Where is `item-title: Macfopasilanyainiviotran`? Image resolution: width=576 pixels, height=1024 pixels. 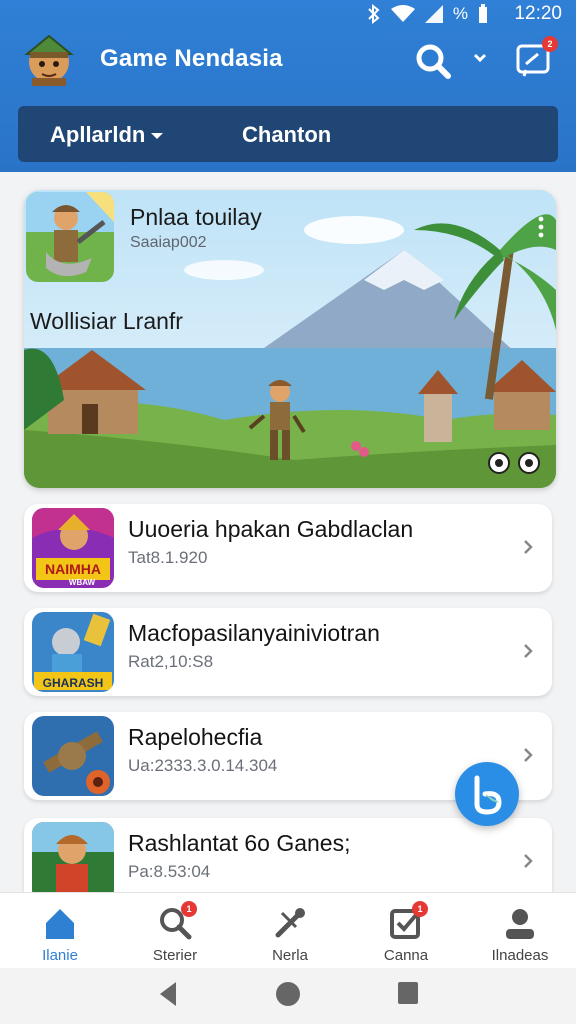 item-title: Macfopasilanyainiviotran is located at coordinates (254, 633).